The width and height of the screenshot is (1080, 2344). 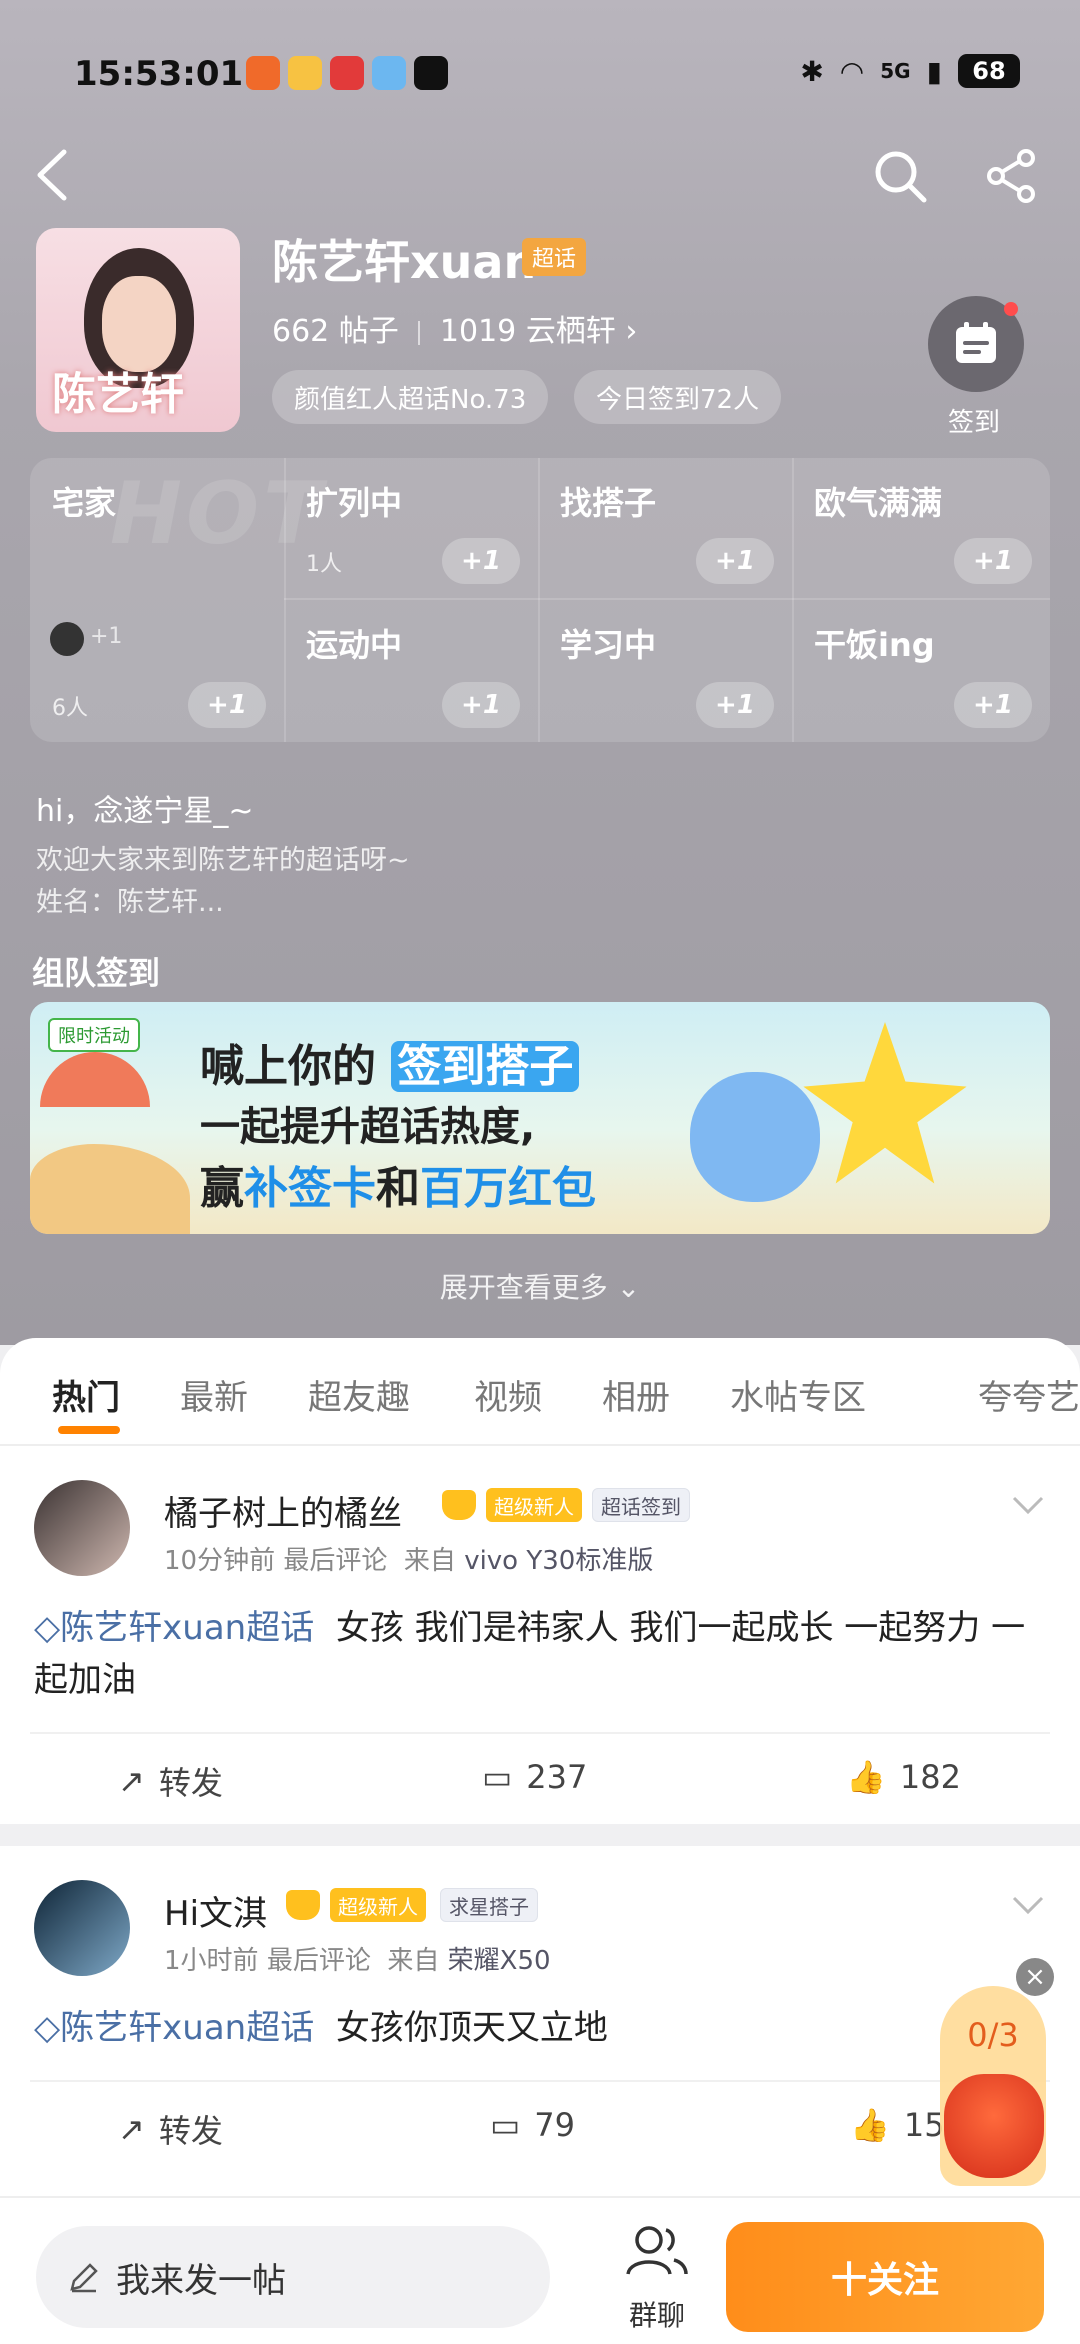 What do you see at coordinates (508, 1188) in the screenshot?
I see `banner-highlight: 百万红包` at bounding box center [508, 1188].